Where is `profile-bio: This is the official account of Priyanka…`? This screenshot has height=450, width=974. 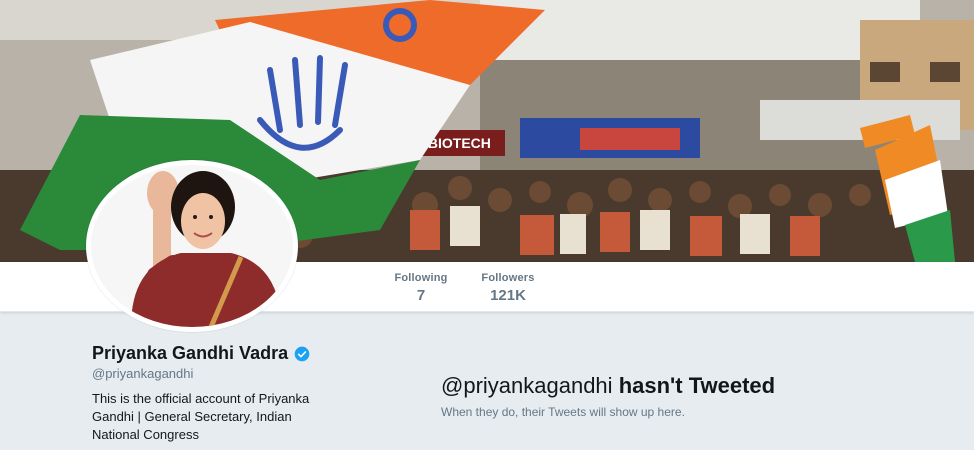 profile-bio: This is the official account of Priyanka… is located at coordinates (201, 416).